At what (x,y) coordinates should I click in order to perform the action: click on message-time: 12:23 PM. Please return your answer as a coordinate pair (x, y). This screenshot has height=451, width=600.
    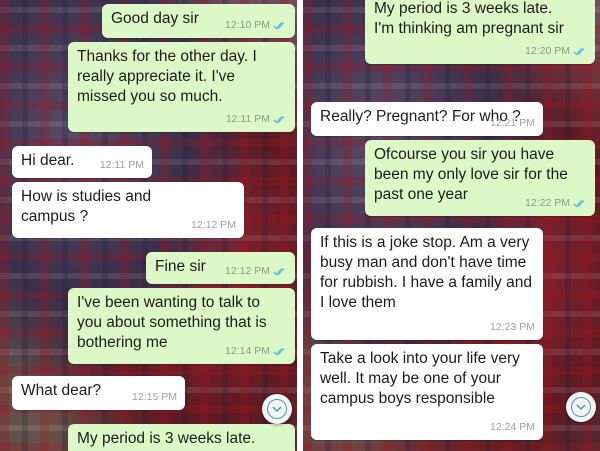
    Looking at the image, I should click on (512, 327).